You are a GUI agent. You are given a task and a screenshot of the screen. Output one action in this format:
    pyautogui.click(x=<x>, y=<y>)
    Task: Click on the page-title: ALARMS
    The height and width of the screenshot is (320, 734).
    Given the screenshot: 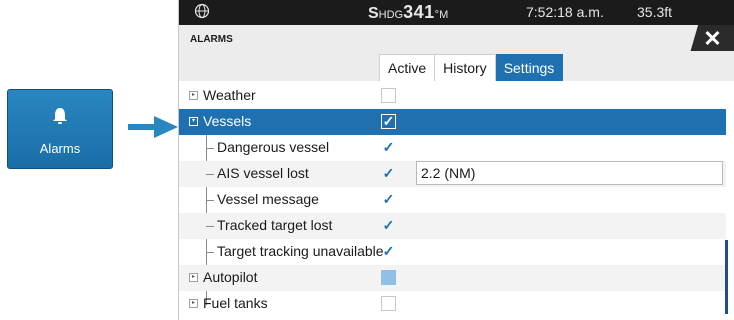 What is the action you would take?
    pyautogui.click(x=211, y=39)
    